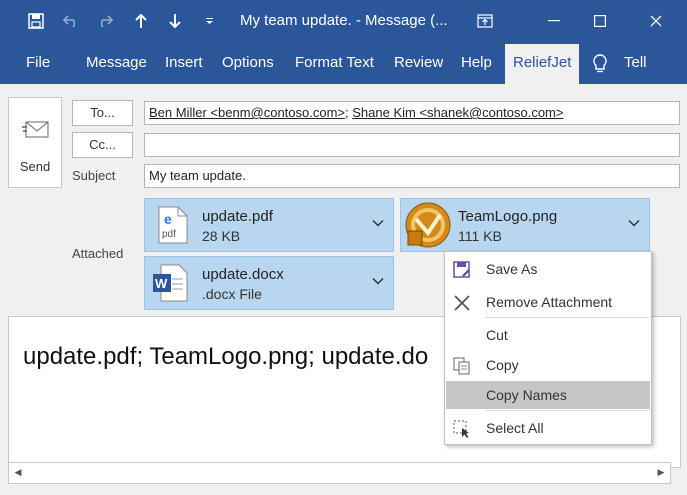 This screenshot has width=687, height=495. I want to click on menu-item-label: Copy Names, so click(526, 395).